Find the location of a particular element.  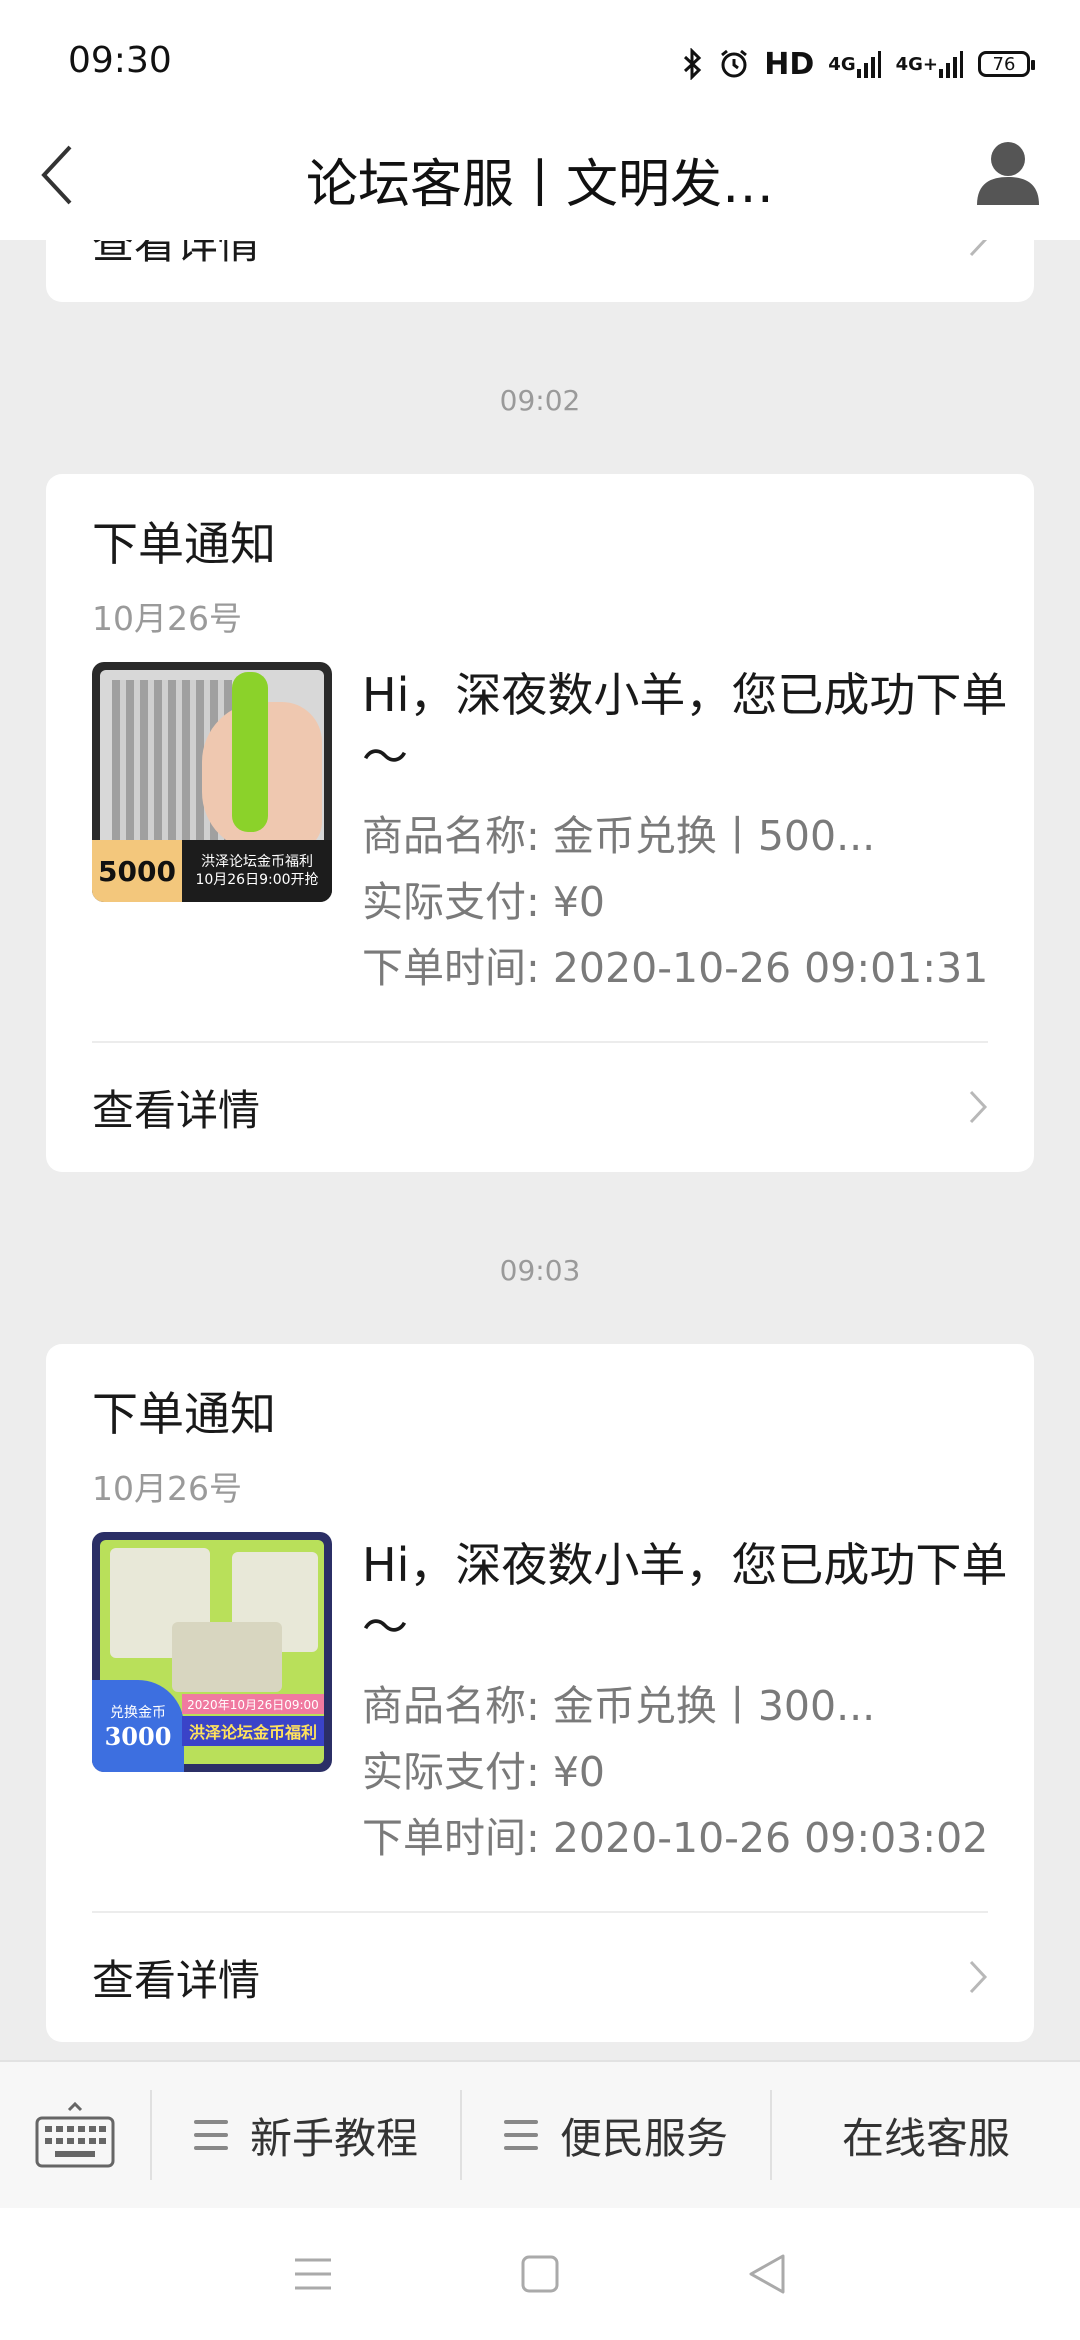

product-image: 兑换金币 3000 2020年10月26日09:00 洪泽论坛金币福利 is located at coordinates (212, 1652).